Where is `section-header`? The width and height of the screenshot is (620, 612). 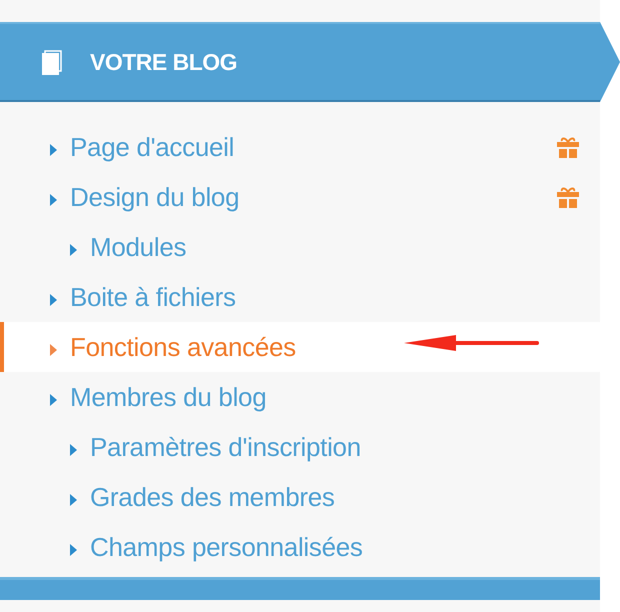
section-header is located at coordinates (300, 588).